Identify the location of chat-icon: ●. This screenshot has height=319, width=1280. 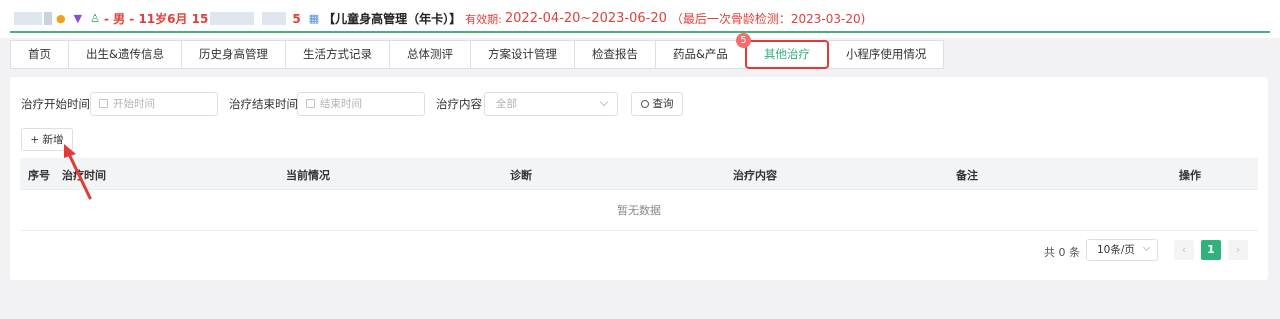
(61, 18).